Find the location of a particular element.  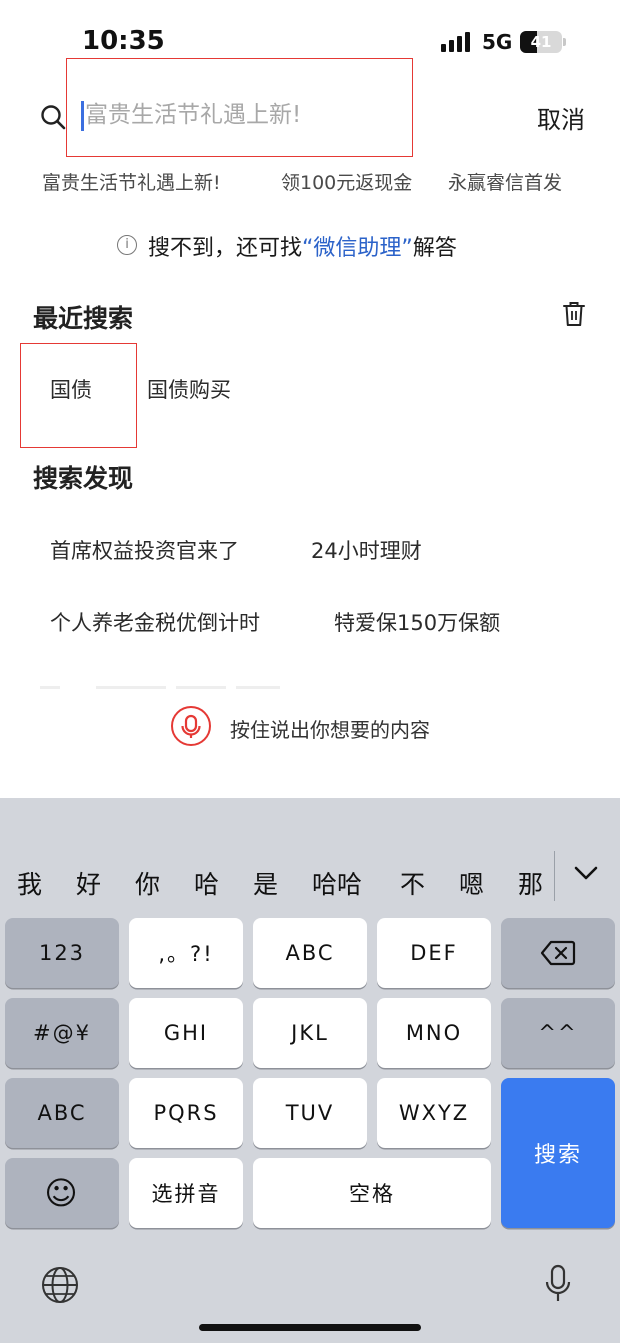

backspace-icon is located at coordinates (558, 953).